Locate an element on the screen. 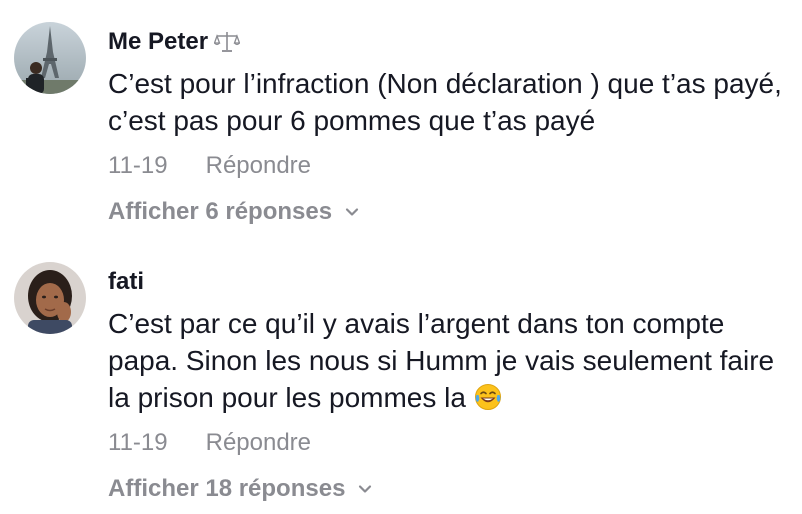  comment-username: Me Peter is located at coordinates (448, 42).